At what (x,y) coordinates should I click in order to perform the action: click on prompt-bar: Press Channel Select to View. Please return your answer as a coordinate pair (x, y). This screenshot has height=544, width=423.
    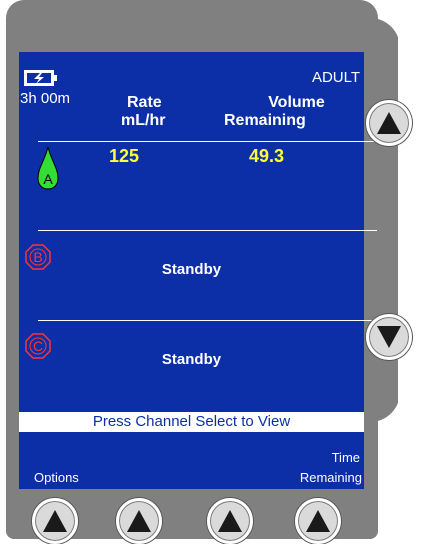
    Looking at the image, I should click on (191, 422).